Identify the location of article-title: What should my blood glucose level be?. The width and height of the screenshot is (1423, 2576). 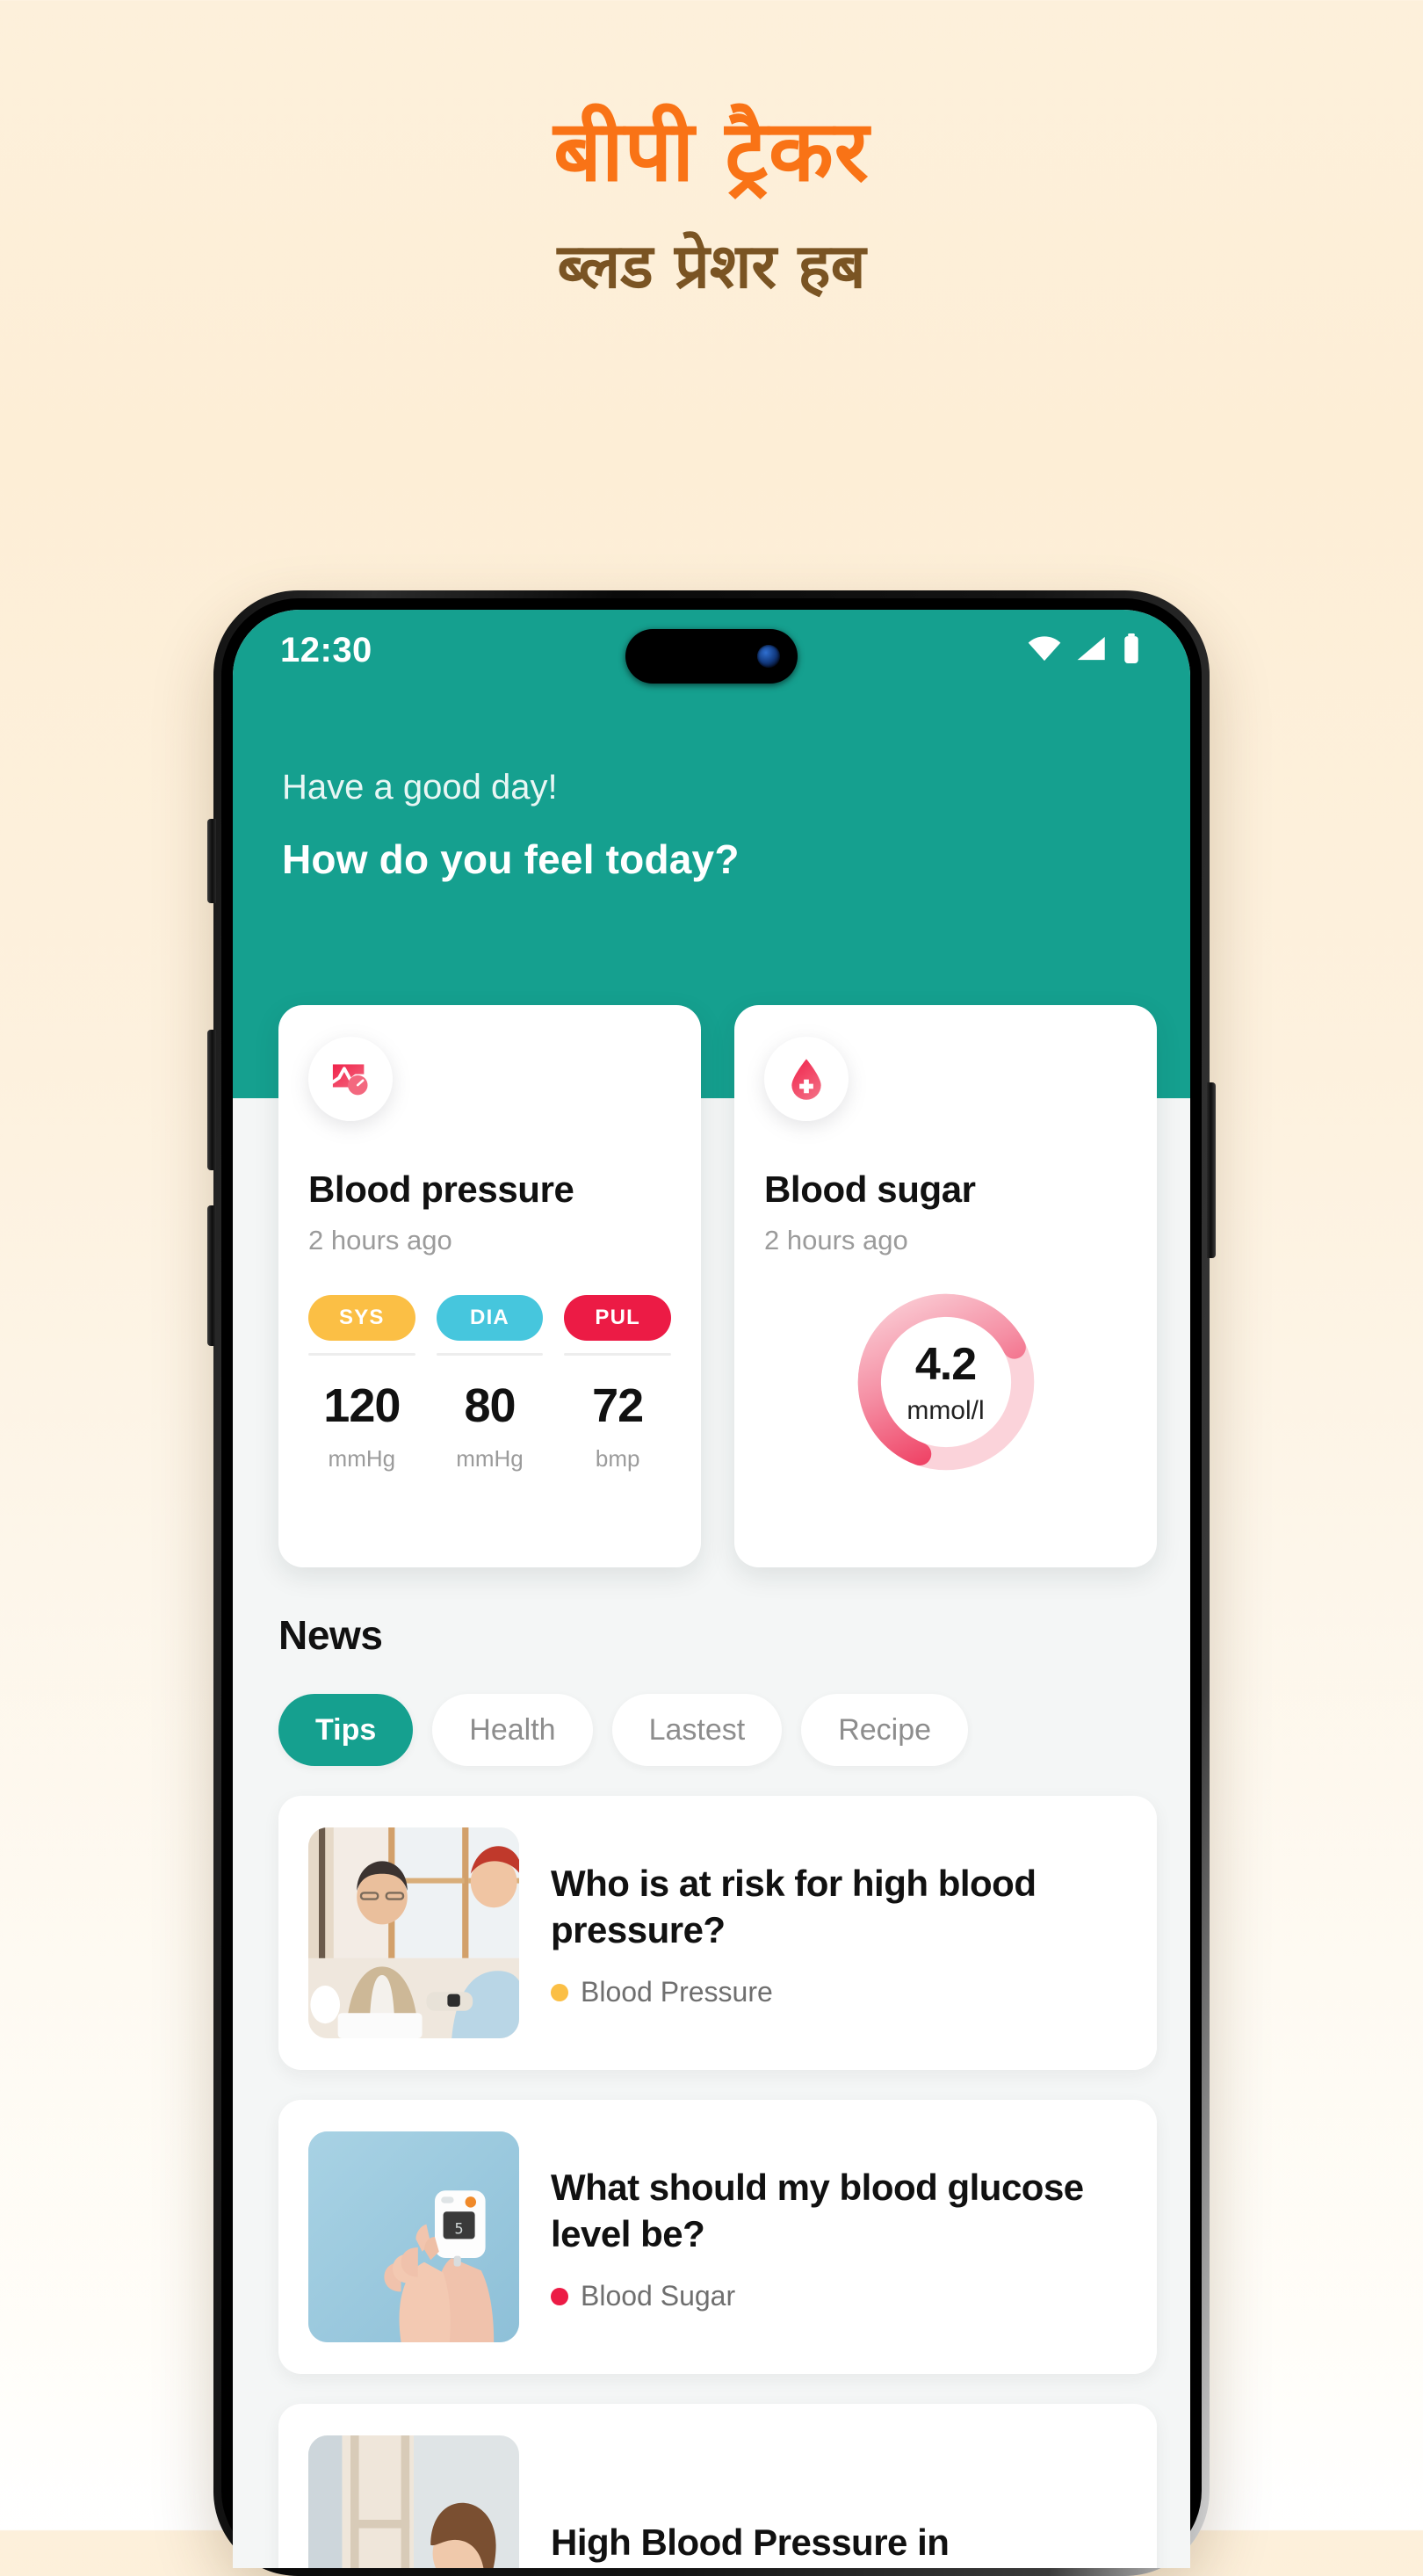
(818, 2210).